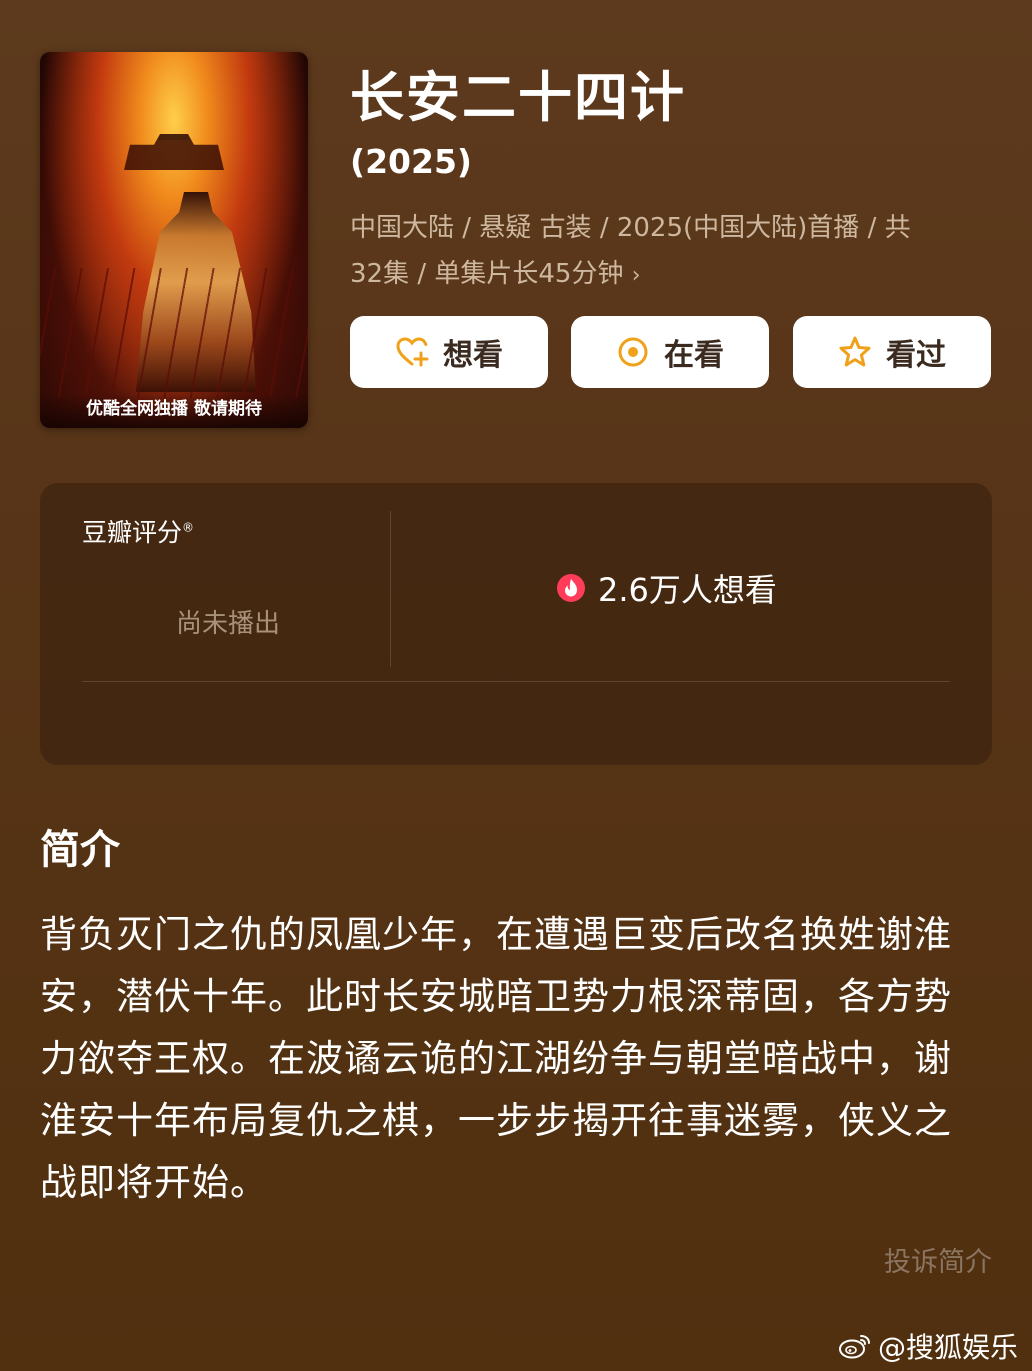 The image size is (1032, 1371). What do you see at coordinates (228, 624) in the screenshot?
I see `rating-status: 尚未播出` at bounding box center [228, 624].